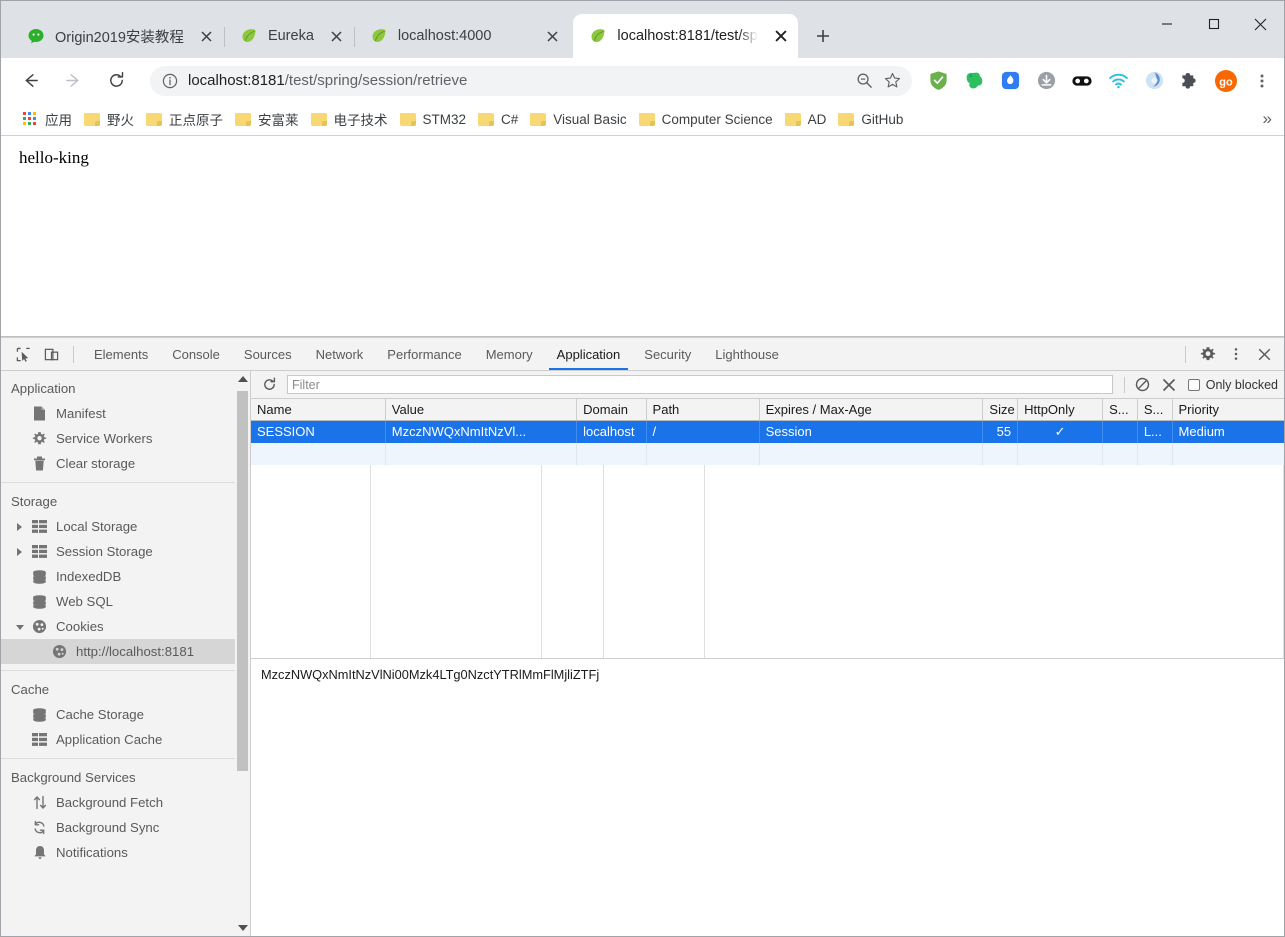  What do you see at coordinates (747, 354) in the screenshot?
I see `devtools-tab-lighthouse: Lighthouse` at bounding box center [747, 354].